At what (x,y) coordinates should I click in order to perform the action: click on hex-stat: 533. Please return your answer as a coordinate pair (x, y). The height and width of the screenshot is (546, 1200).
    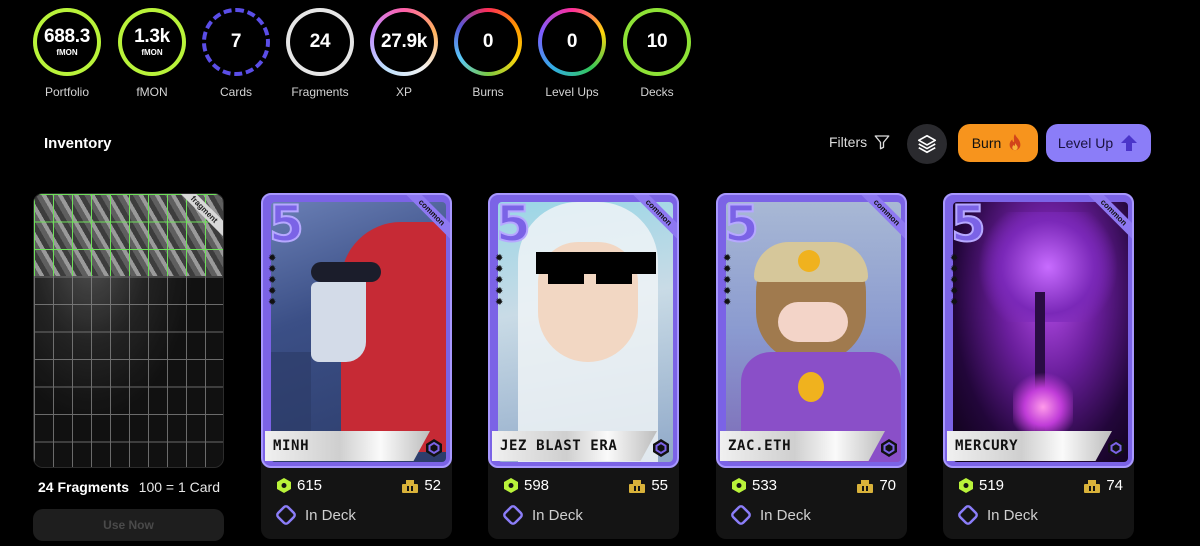
    Looking at the image, I should click on (754, 485).